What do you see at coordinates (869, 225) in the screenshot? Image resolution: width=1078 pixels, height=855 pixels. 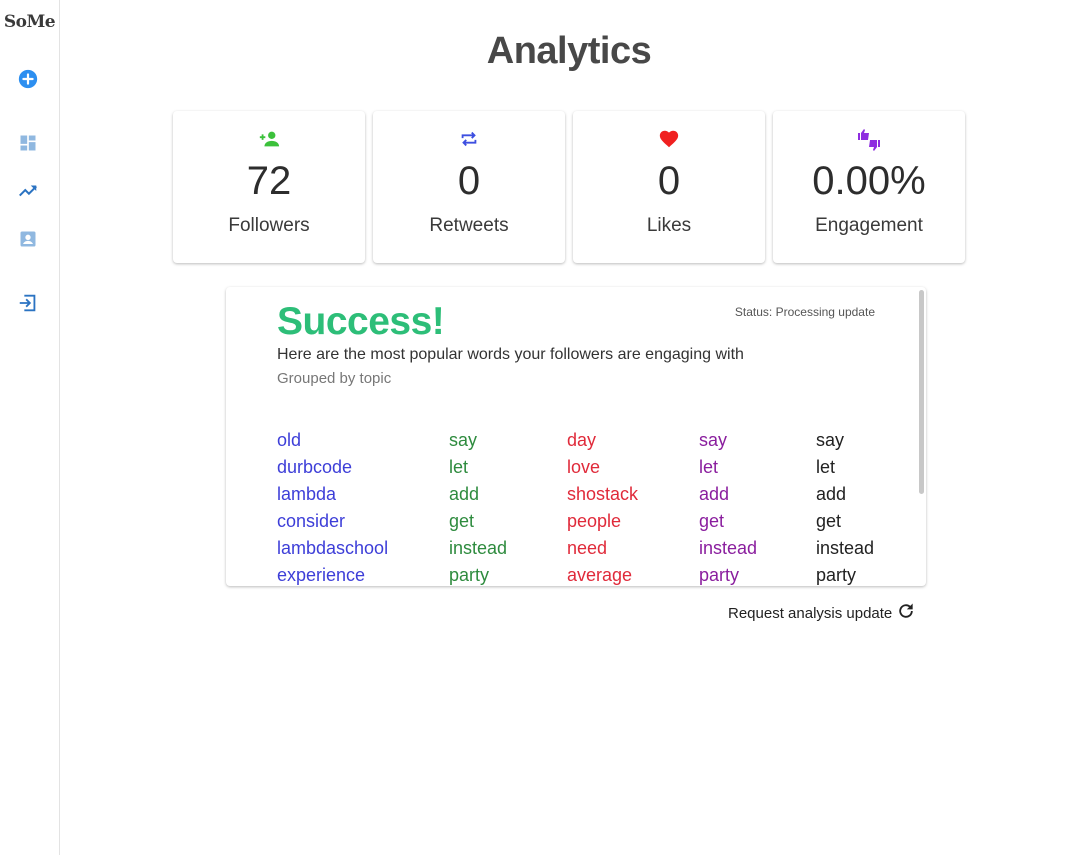 I see `stat-label: Engagement` at bounding box center [869, 225].